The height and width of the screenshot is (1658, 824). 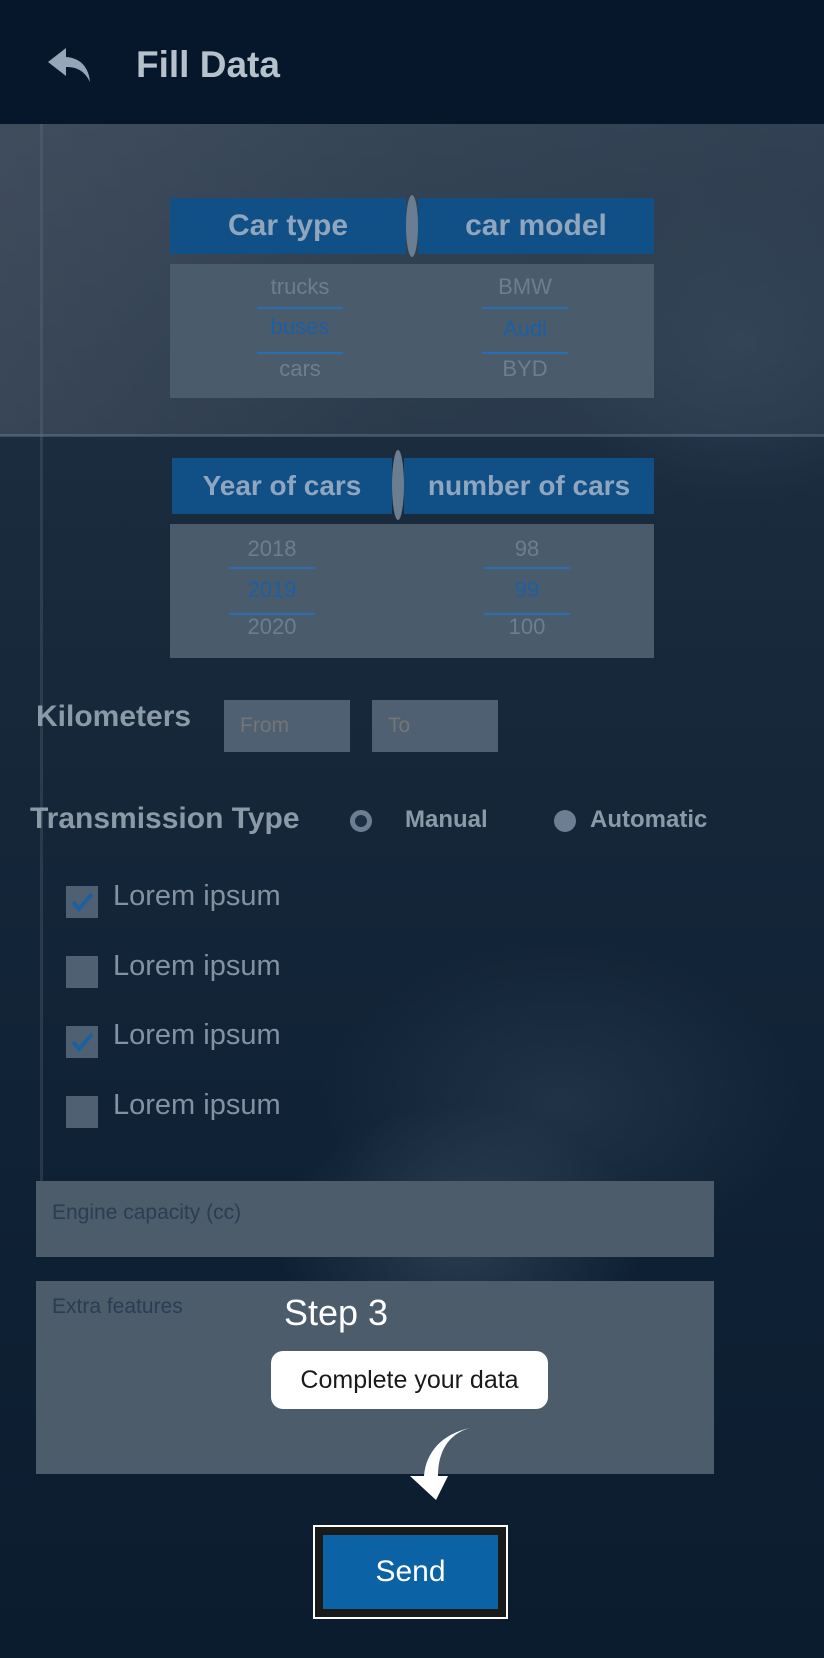 What do you see at coordinates (300, 369) in the screenshot?
I see `picker-option: cars` at bounding box center [300, 369].